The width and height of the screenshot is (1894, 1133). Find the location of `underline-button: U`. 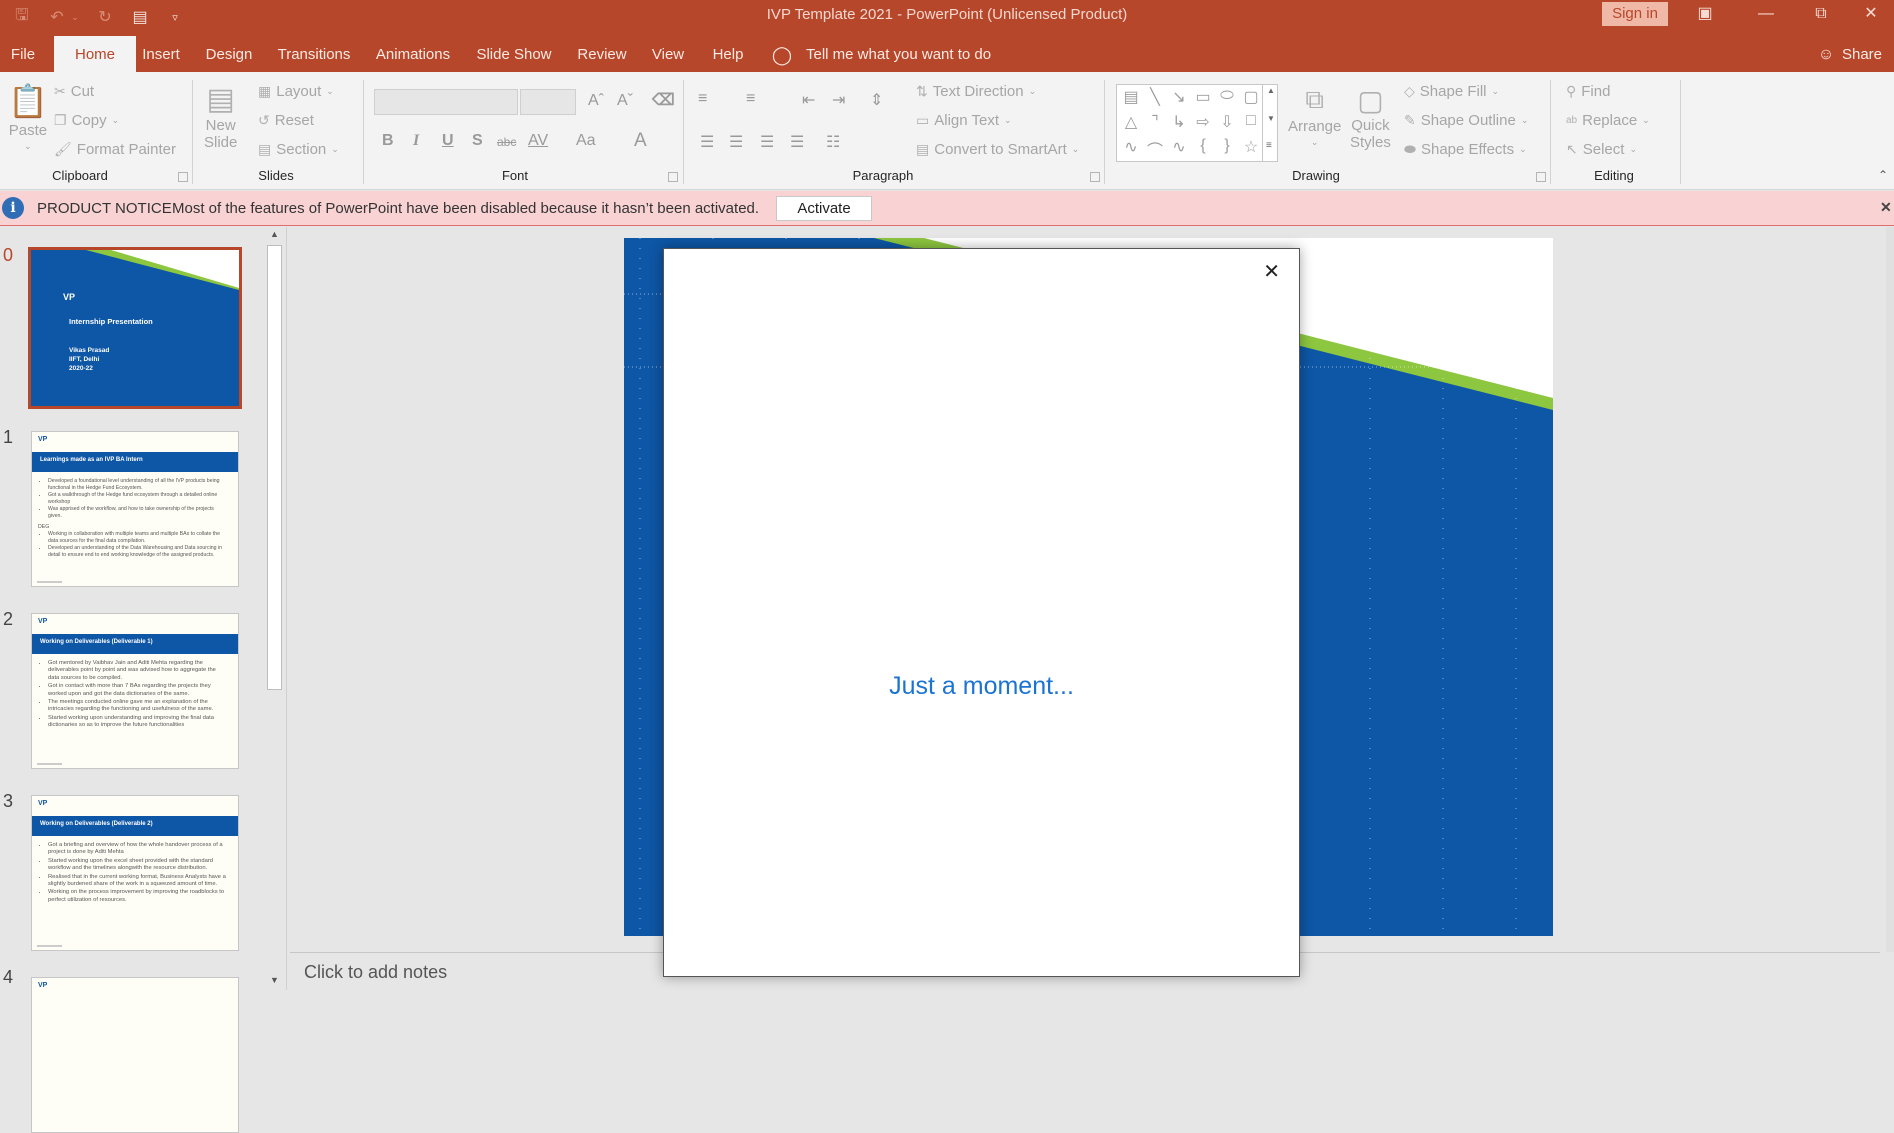

underline-button: U is located at coordinates (448, 141).